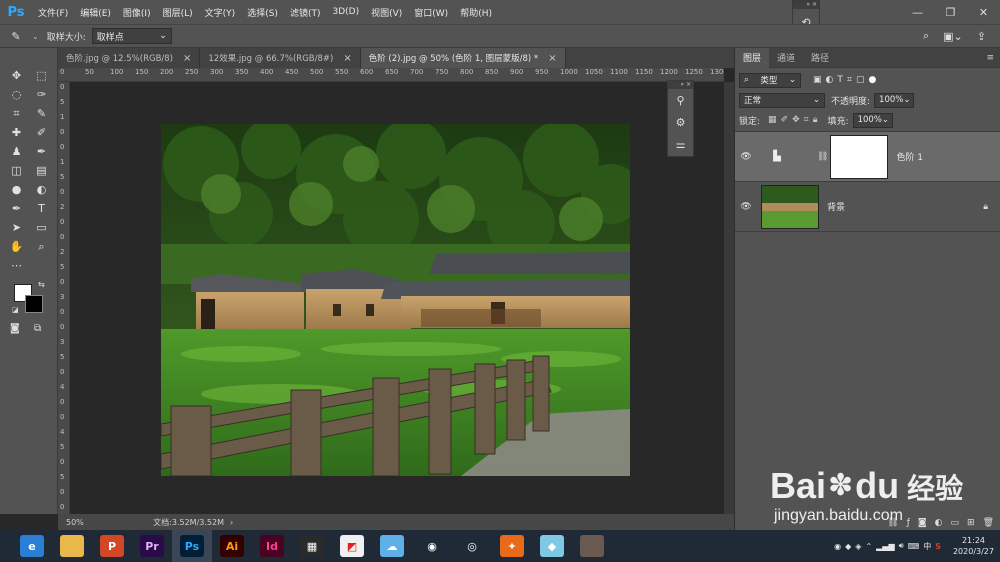 Image resolution: width=1000 pixels, height=562 pixels. I want to click on fill-field: 100% ⌄, so click(872, 120).